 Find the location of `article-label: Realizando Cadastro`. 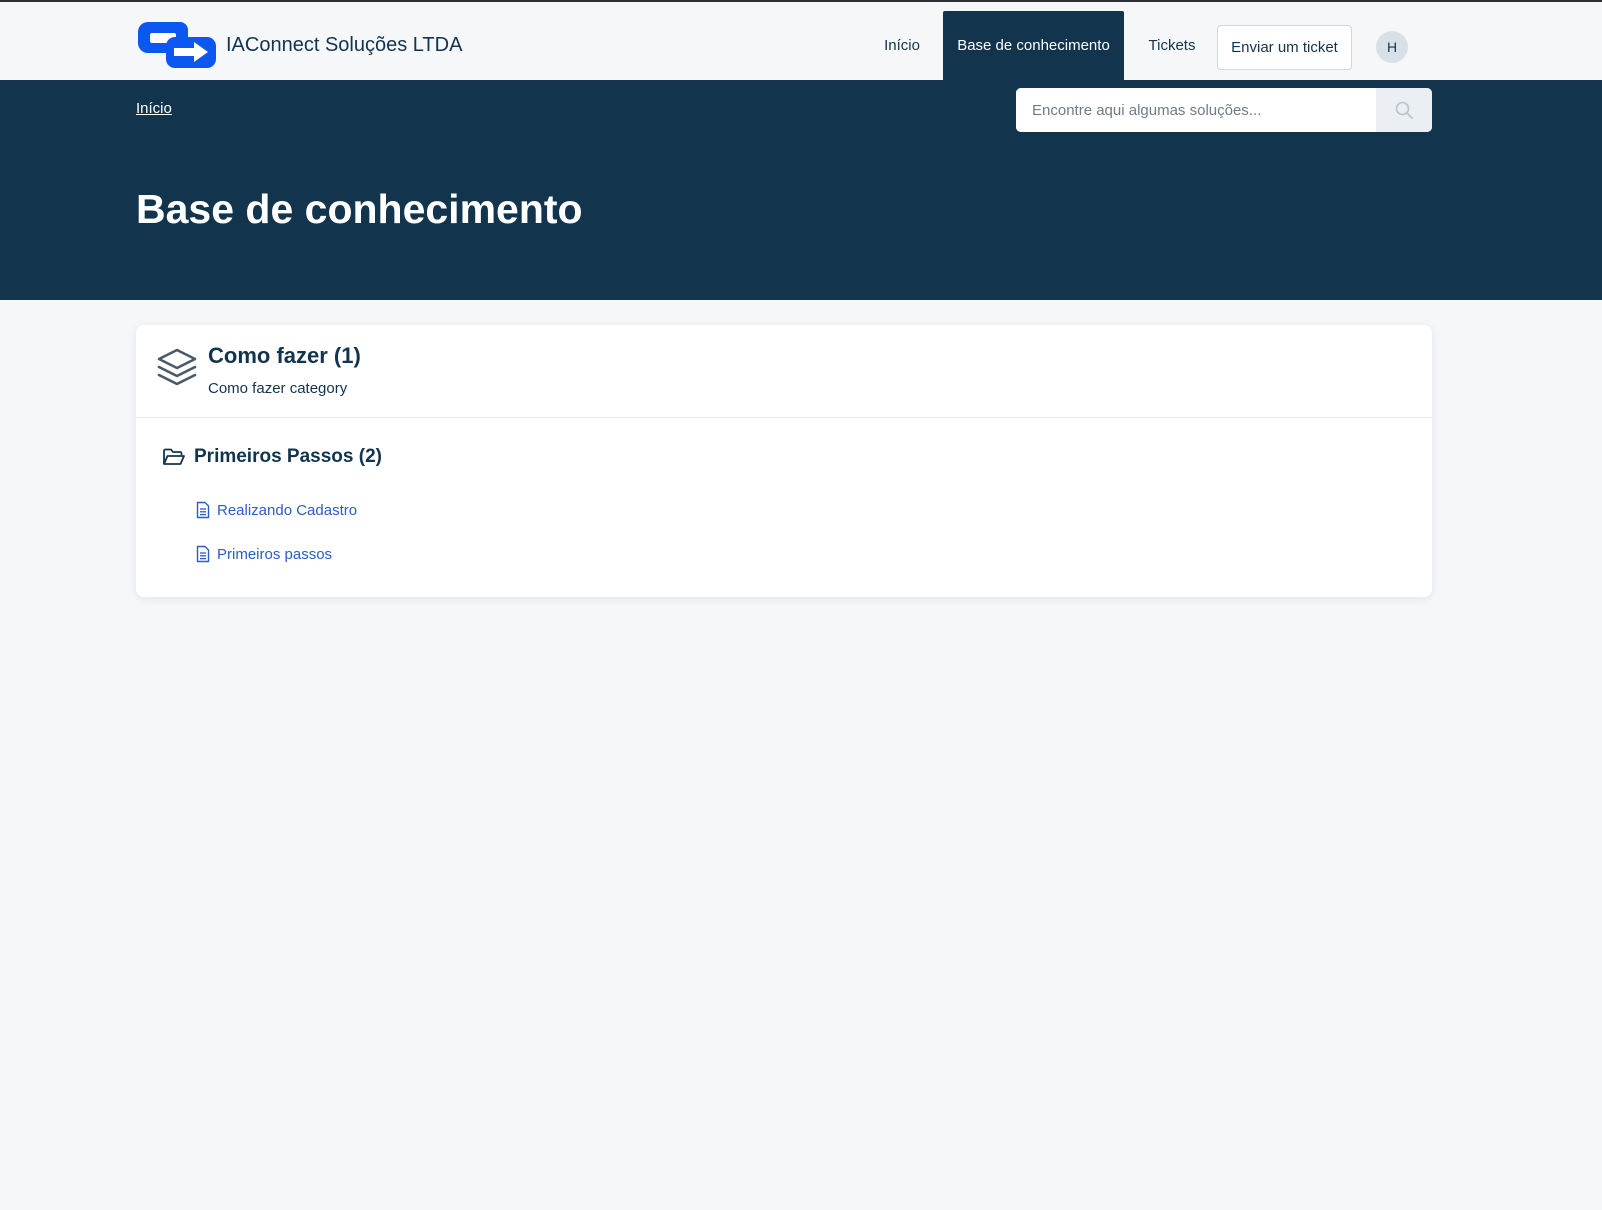

article-label: Realizando Cadastro is located at coordinates (287, 510).